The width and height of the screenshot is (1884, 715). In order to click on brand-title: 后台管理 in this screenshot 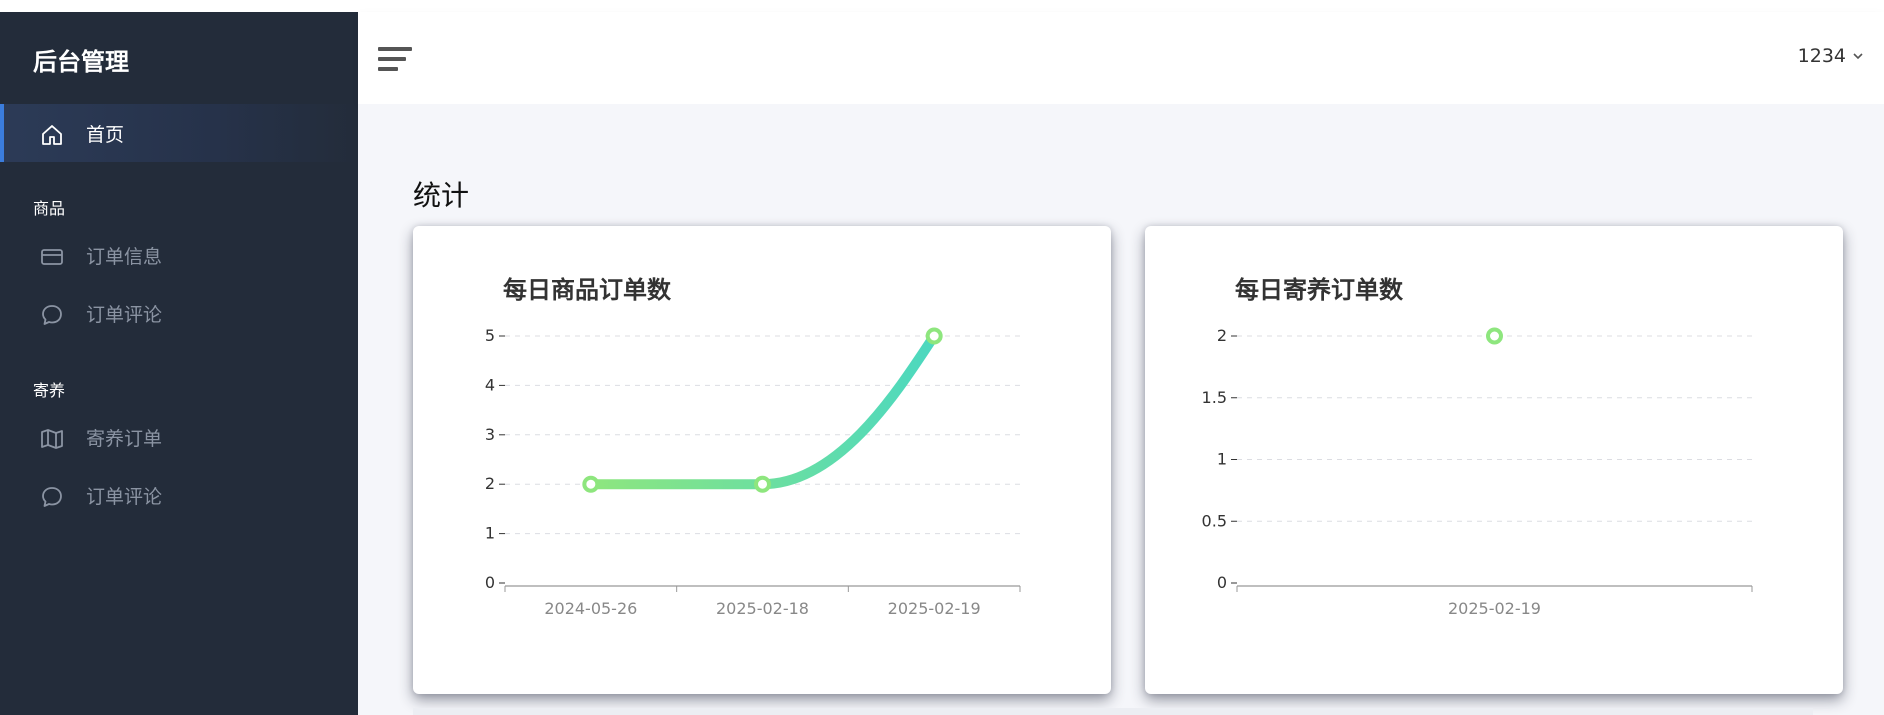, I will do `click(81, 62)`.